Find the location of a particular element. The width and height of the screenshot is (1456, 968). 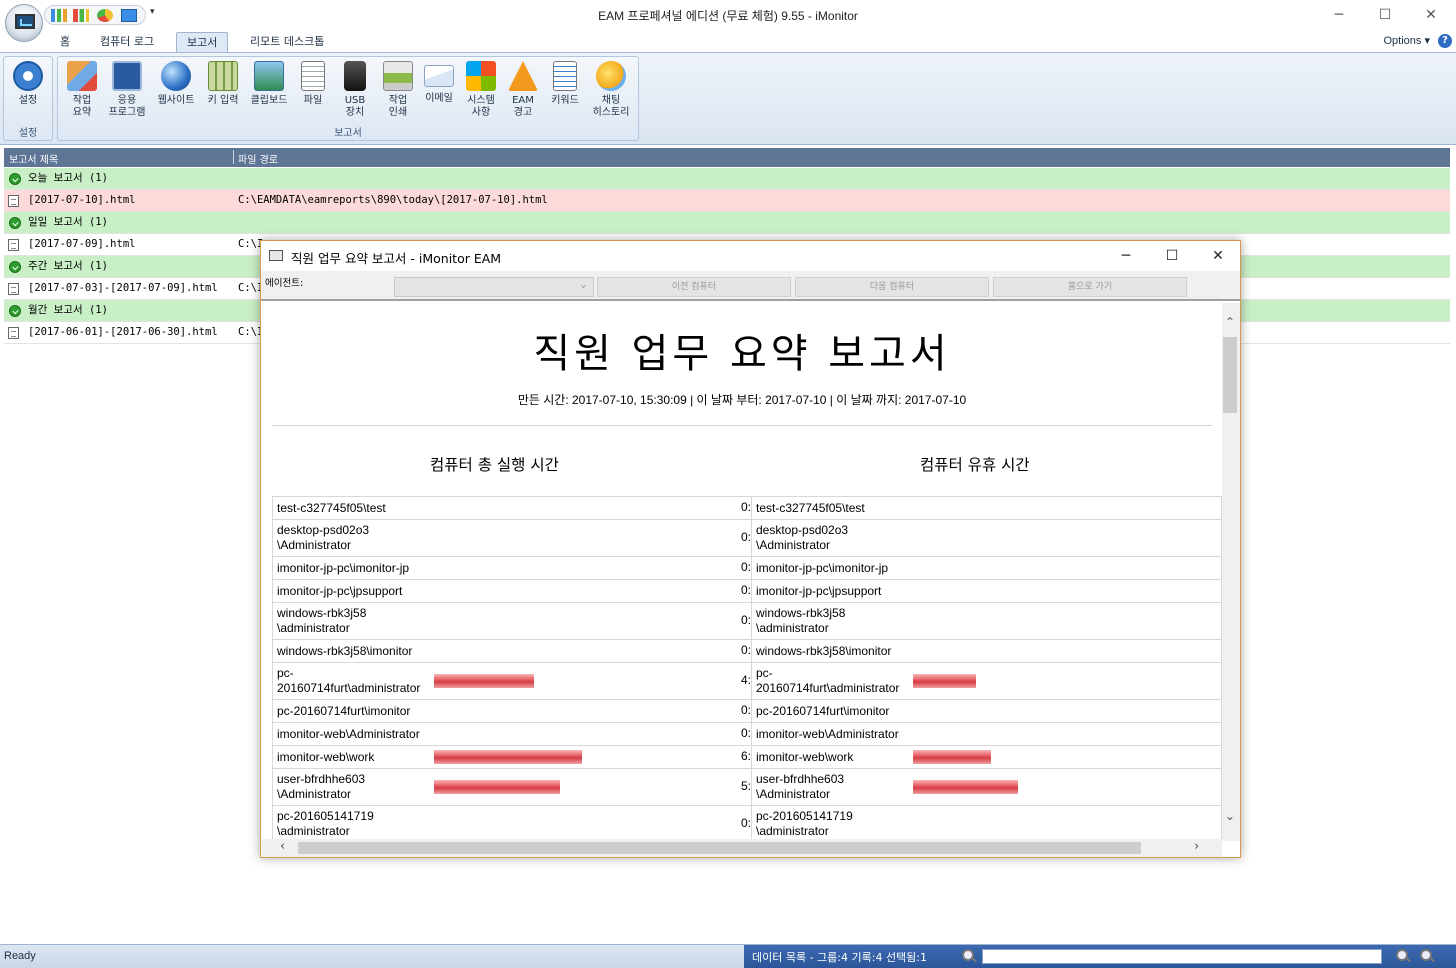

minimize-button: ─ is located at coordinates (1339, 15).